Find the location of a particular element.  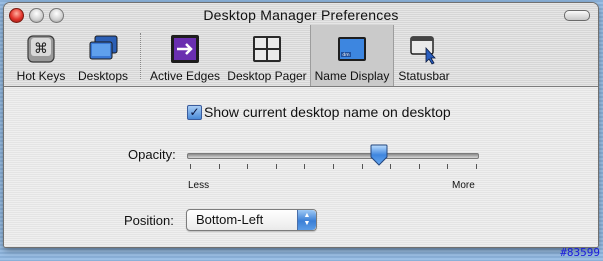

window-title: Desktop Manager Preferences is located at coordinates (301, 15).